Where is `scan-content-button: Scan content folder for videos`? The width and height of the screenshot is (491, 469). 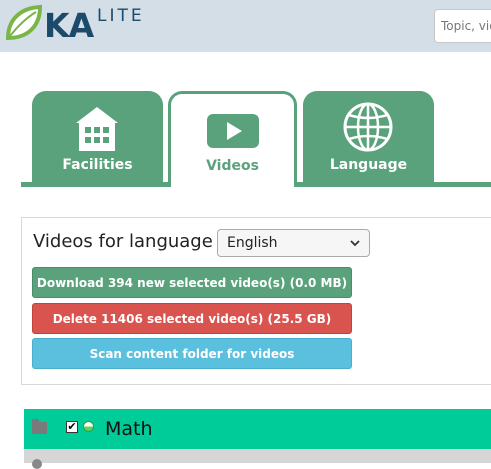
scan-content-button: Scan content folder for videos is located at coordinates (192, 353).